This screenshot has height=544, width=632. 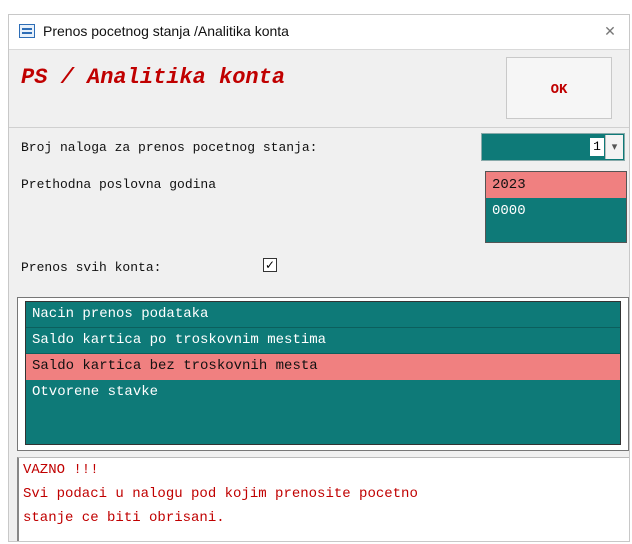 I want to click on form-icon, so click(x=27, y=31).